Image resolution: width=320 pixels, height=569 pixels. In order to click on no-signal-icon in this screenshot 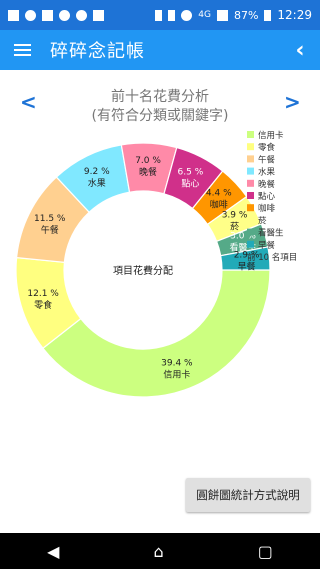, I will do `click(47, 15)`.